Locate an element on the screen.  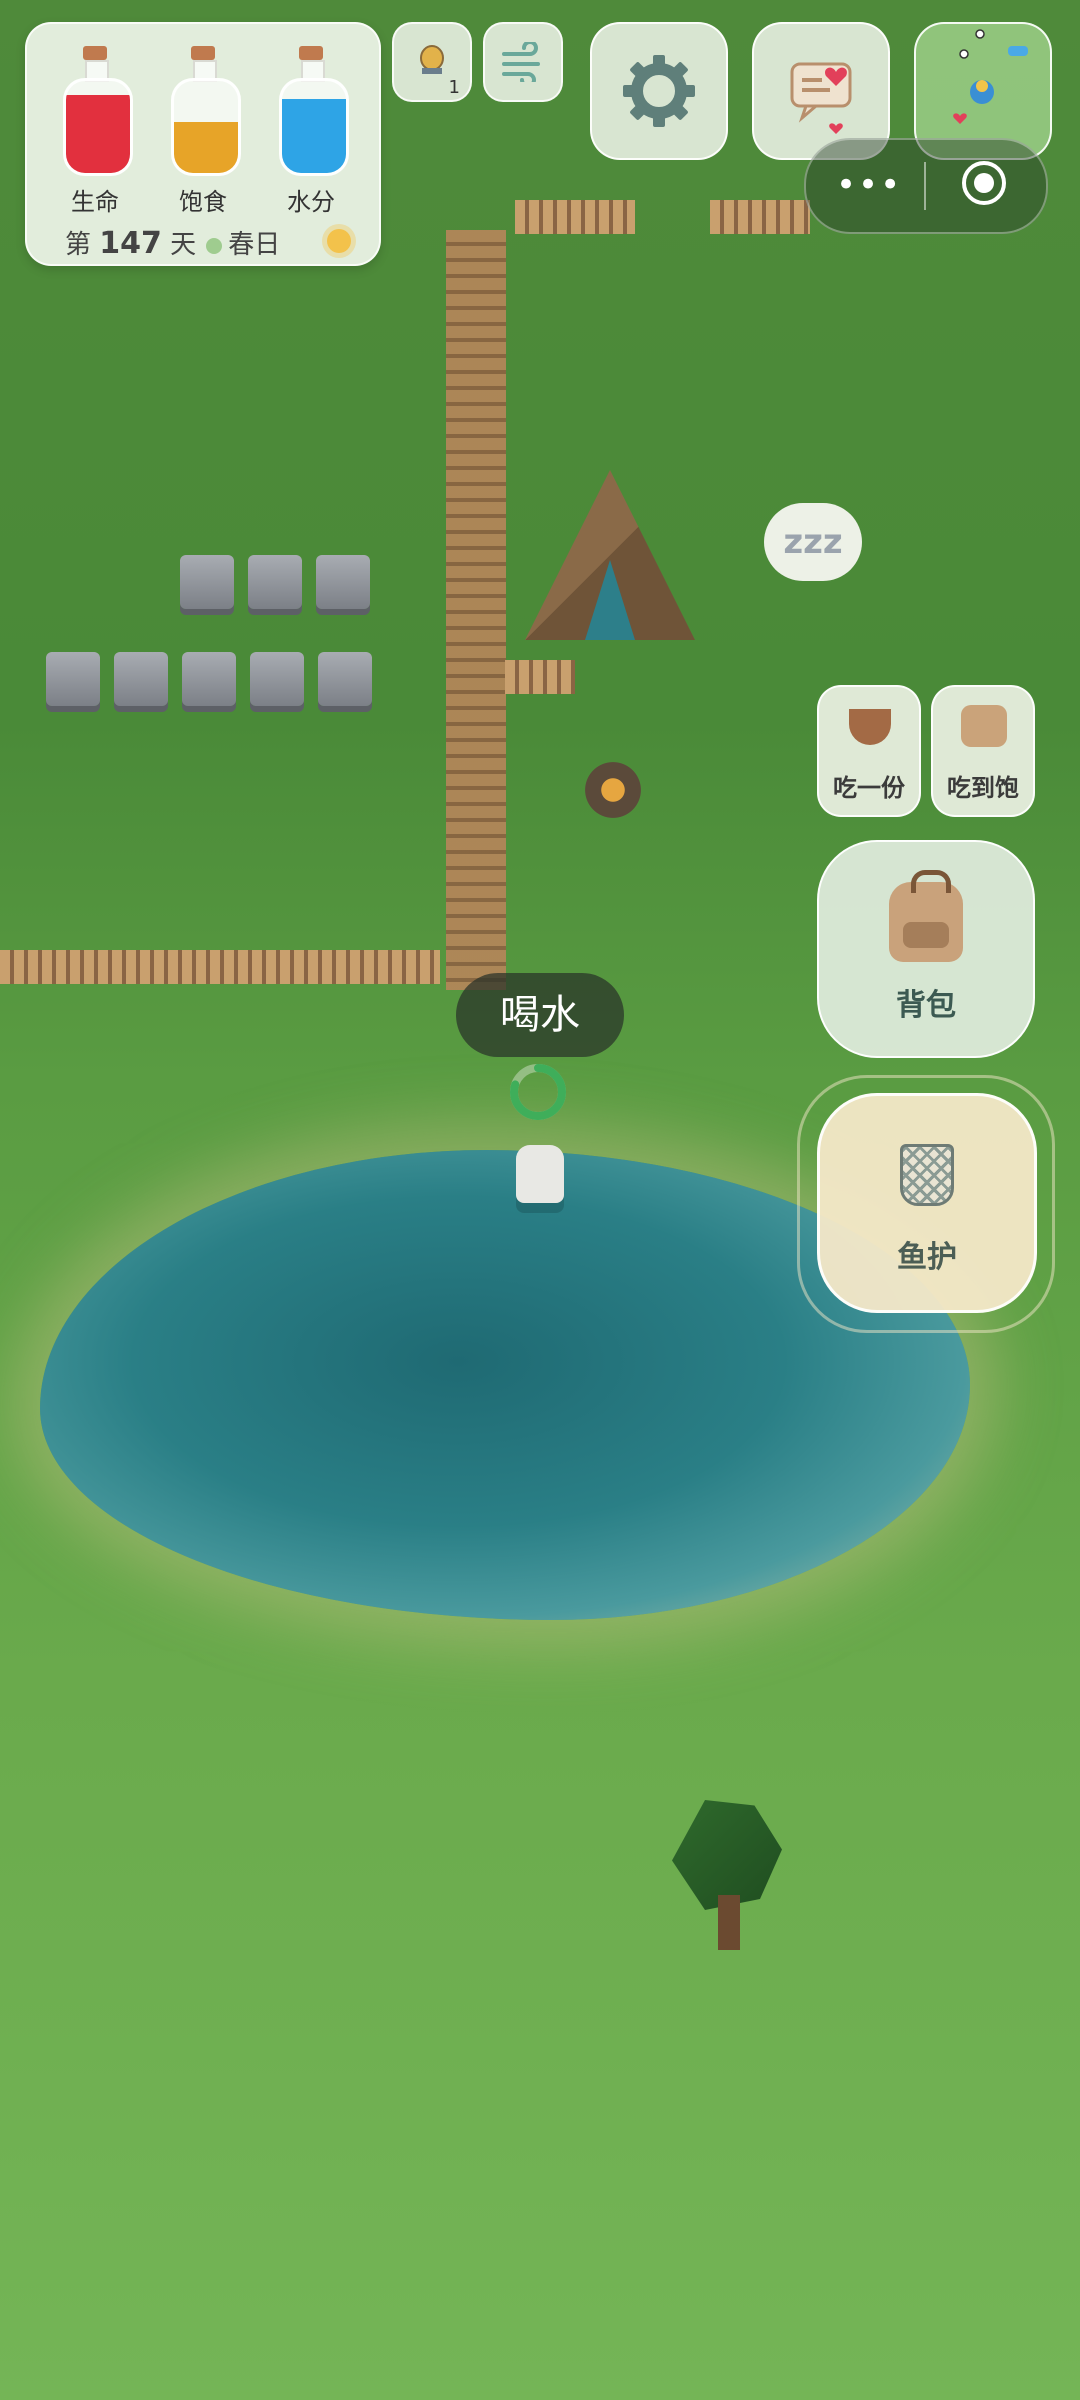
season-label: 春日 is located at coordinates (254, 245).